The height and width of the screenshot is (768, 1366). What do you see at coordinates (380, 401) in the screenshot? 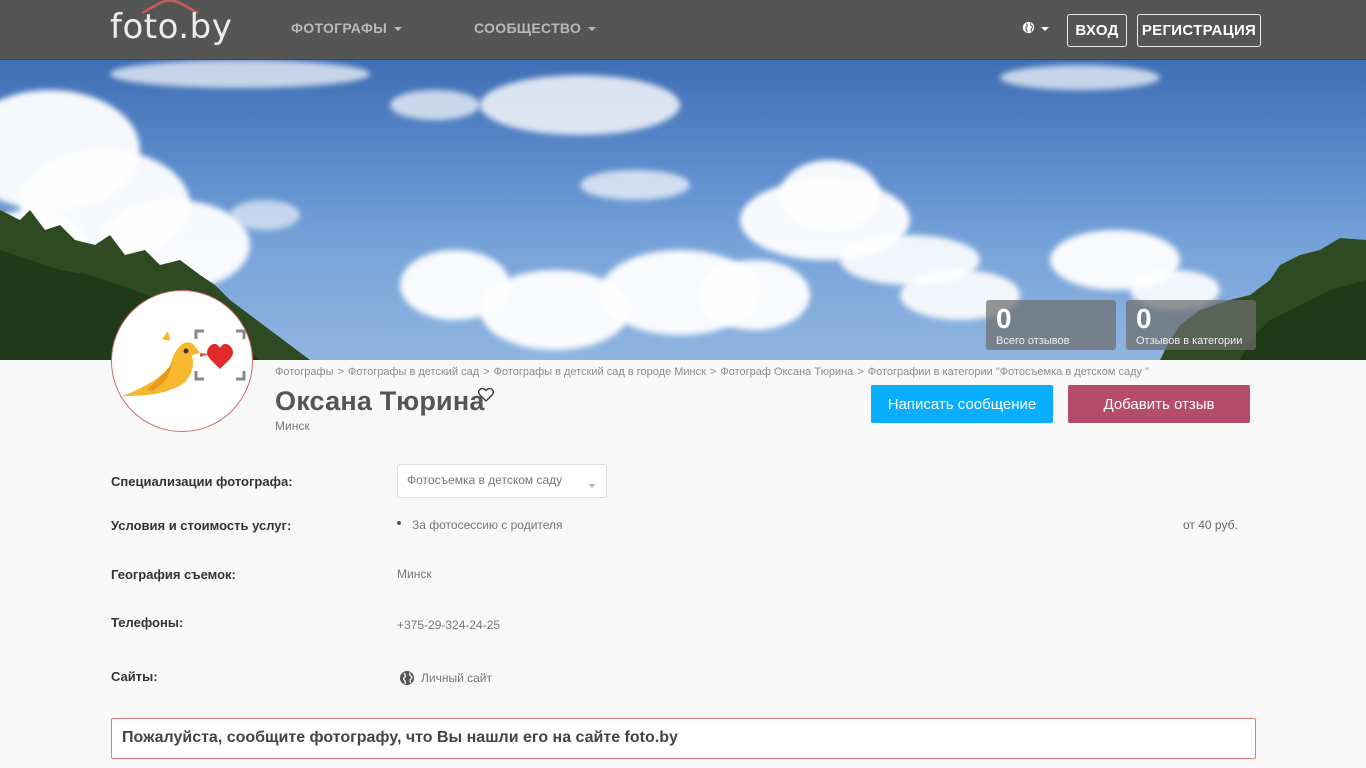
I see `photographer-name: Оксана Тюрина` at bounding box center [380, 401].